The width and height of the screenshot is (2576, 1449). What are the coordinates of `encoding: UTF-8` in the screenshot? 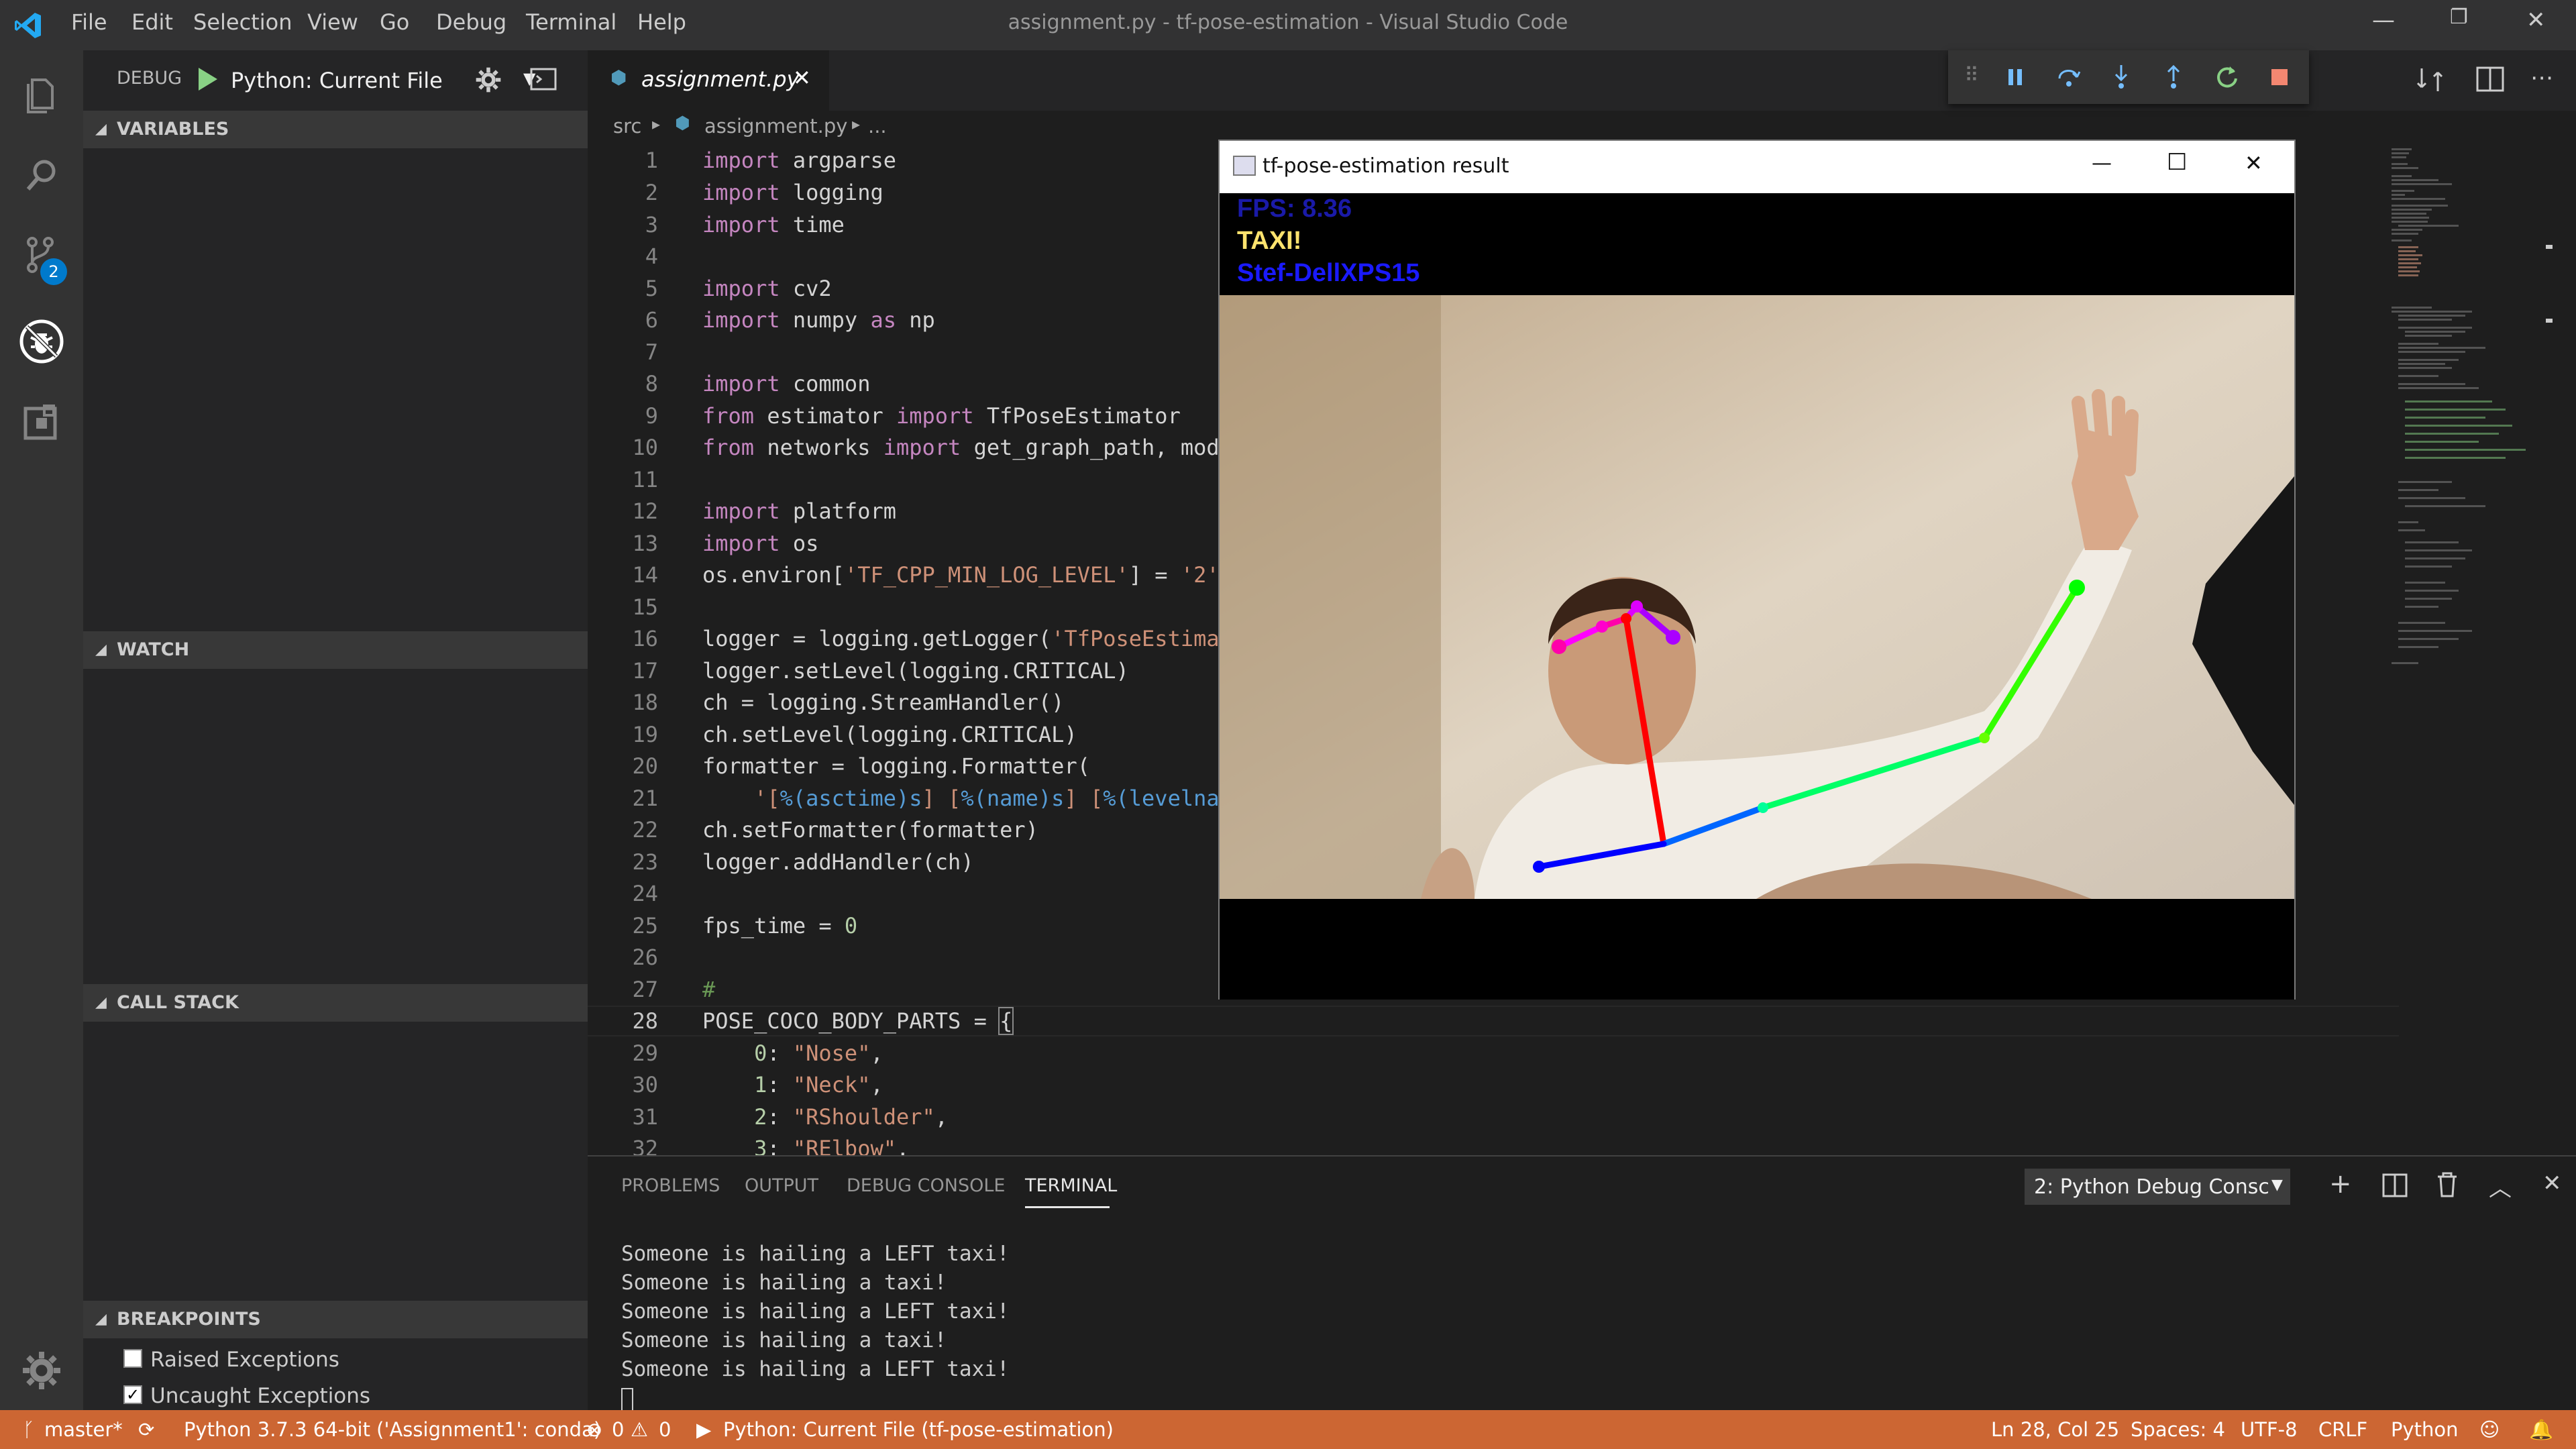 It's located at (2269, 1429).